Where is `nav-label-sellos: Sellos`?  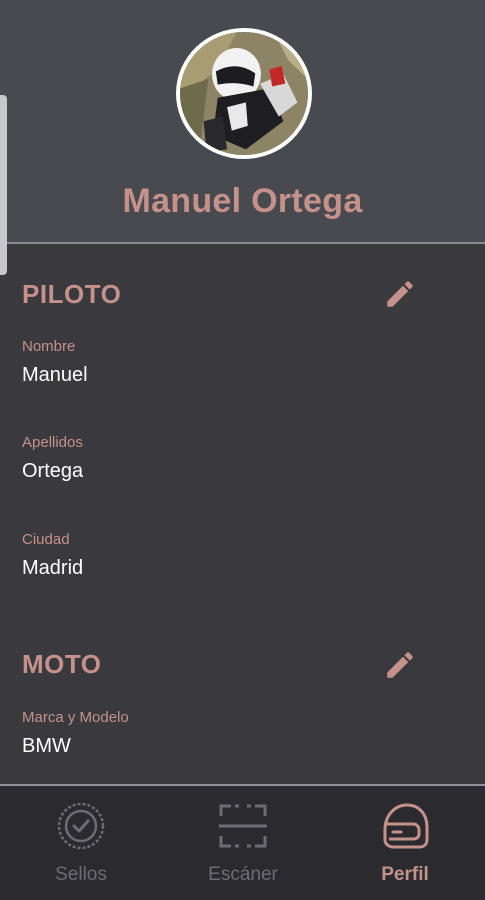
nav-label-sellos: Sellos is located at coordinates (81, 874).